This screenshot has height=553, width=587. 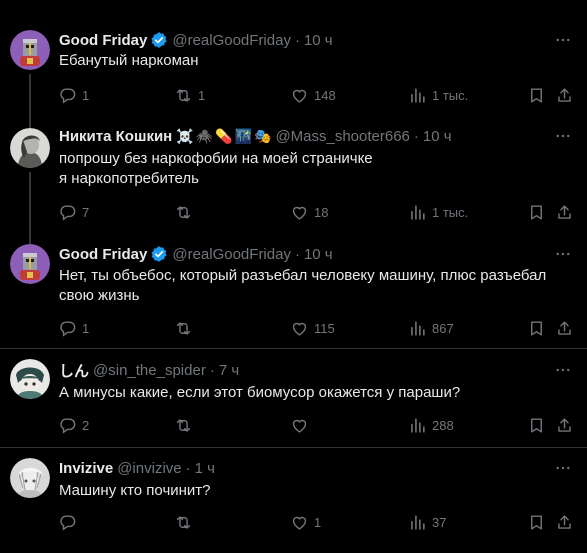 I want to click on like-button: 115, so click(x=312, y=328).